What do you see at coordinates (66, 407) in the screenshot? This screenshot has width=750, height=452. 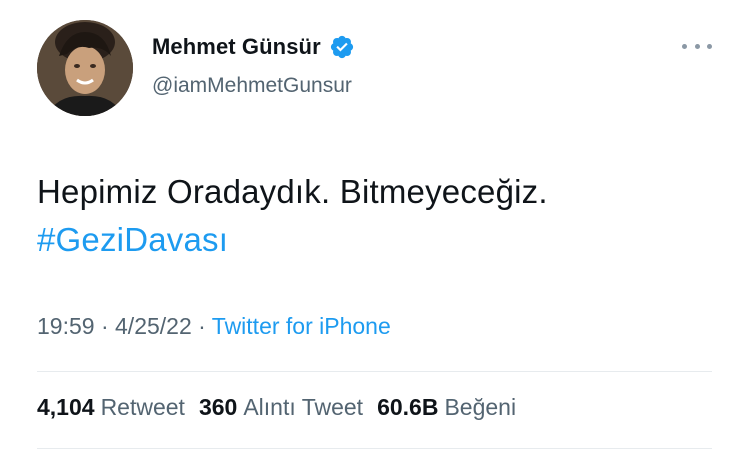 I see `retweet-count: 4,104` at bounding box center [66, 407].